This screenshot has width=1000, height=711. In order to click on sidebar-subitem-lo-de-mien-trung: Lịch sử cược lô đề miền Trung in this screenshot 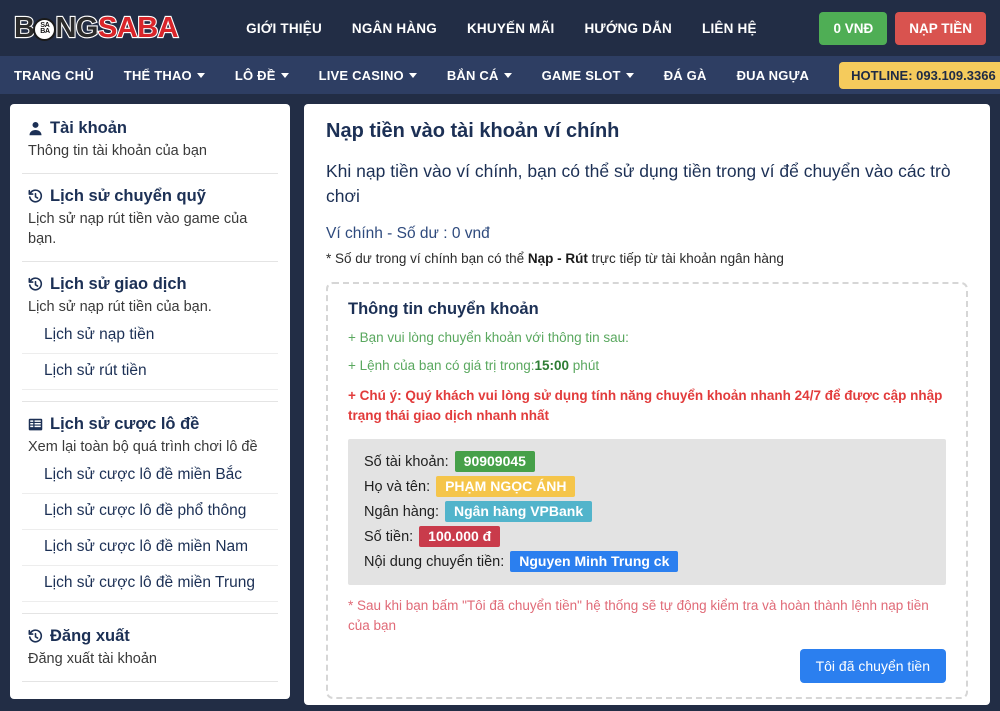, I will do `click(150, 584)`.